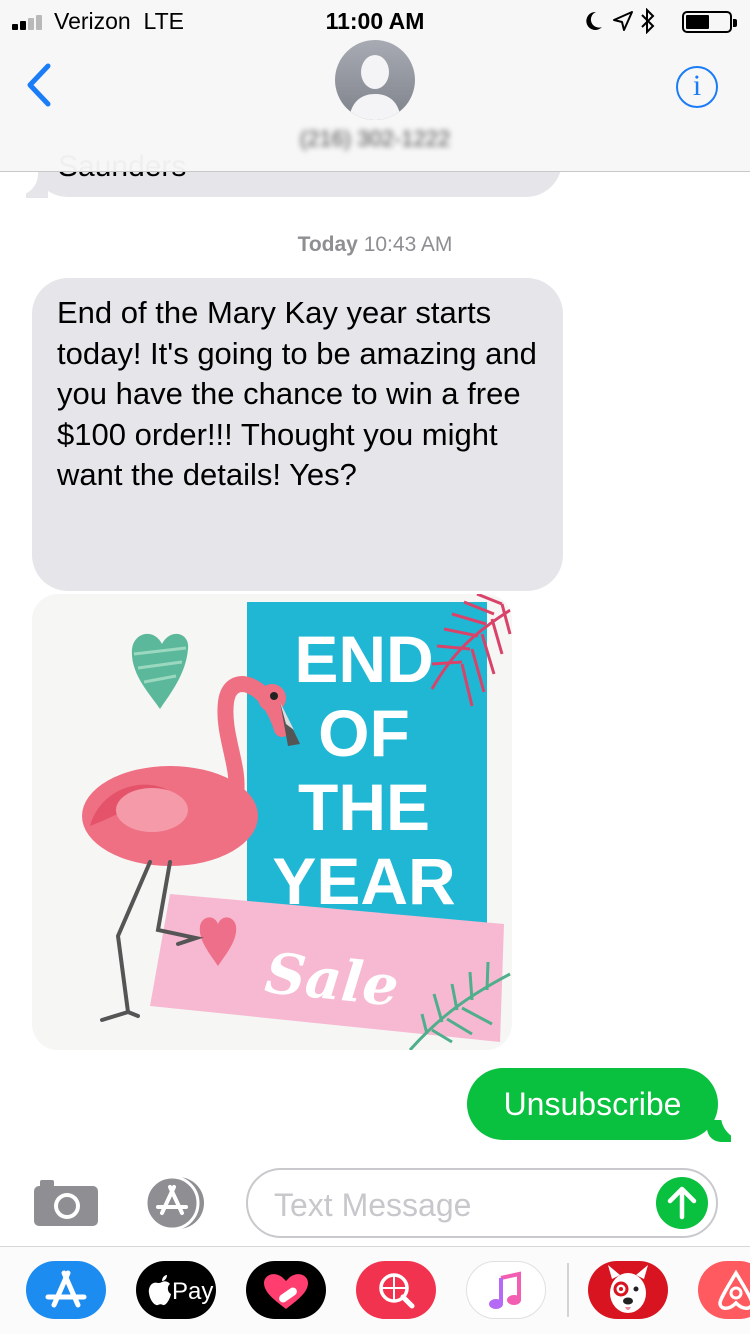  Describe the element at coordinates (363, 659) in the screenshot. I see `promo-line-1: END` at that location.